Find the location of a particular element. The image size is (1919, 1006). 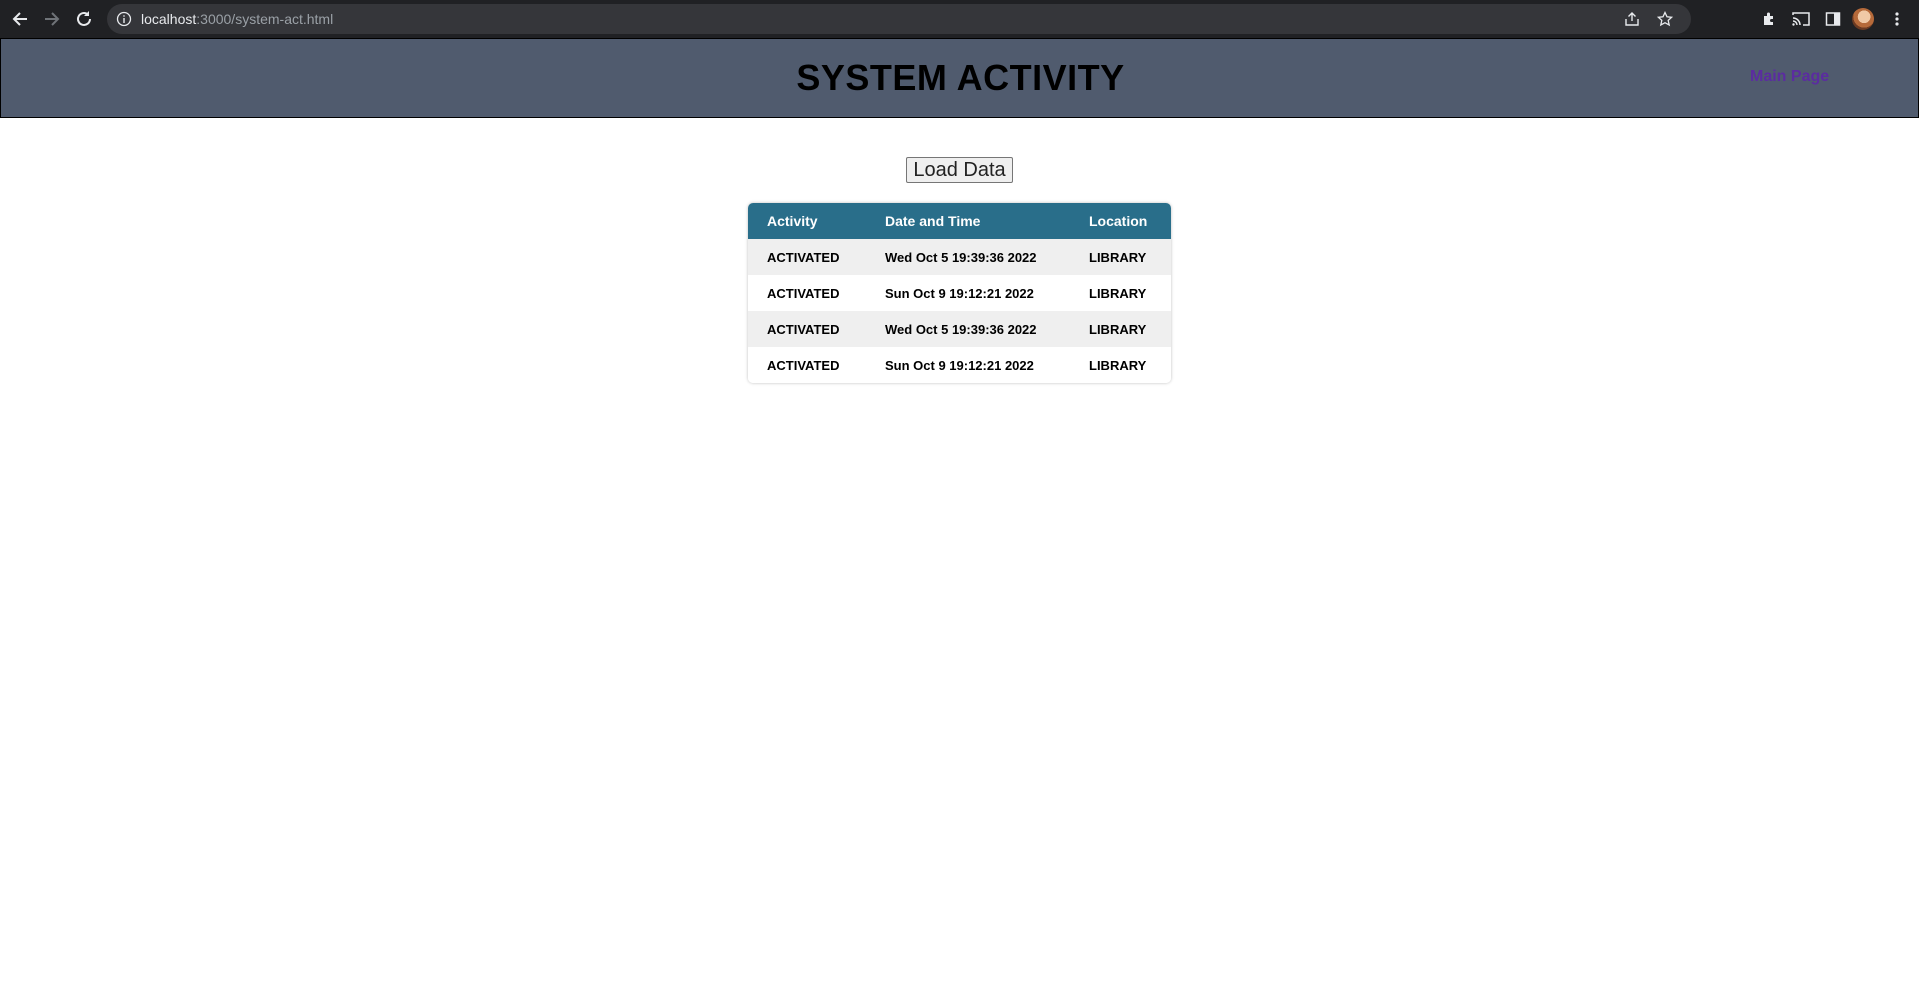

share-icon is located at coordinates (1632, 19).